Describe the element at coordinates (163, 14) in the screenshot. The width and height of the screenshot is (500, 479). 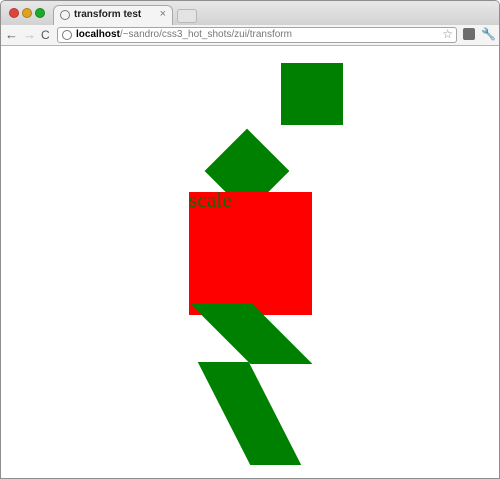
I see `close-tab-icon: ×` at that location.